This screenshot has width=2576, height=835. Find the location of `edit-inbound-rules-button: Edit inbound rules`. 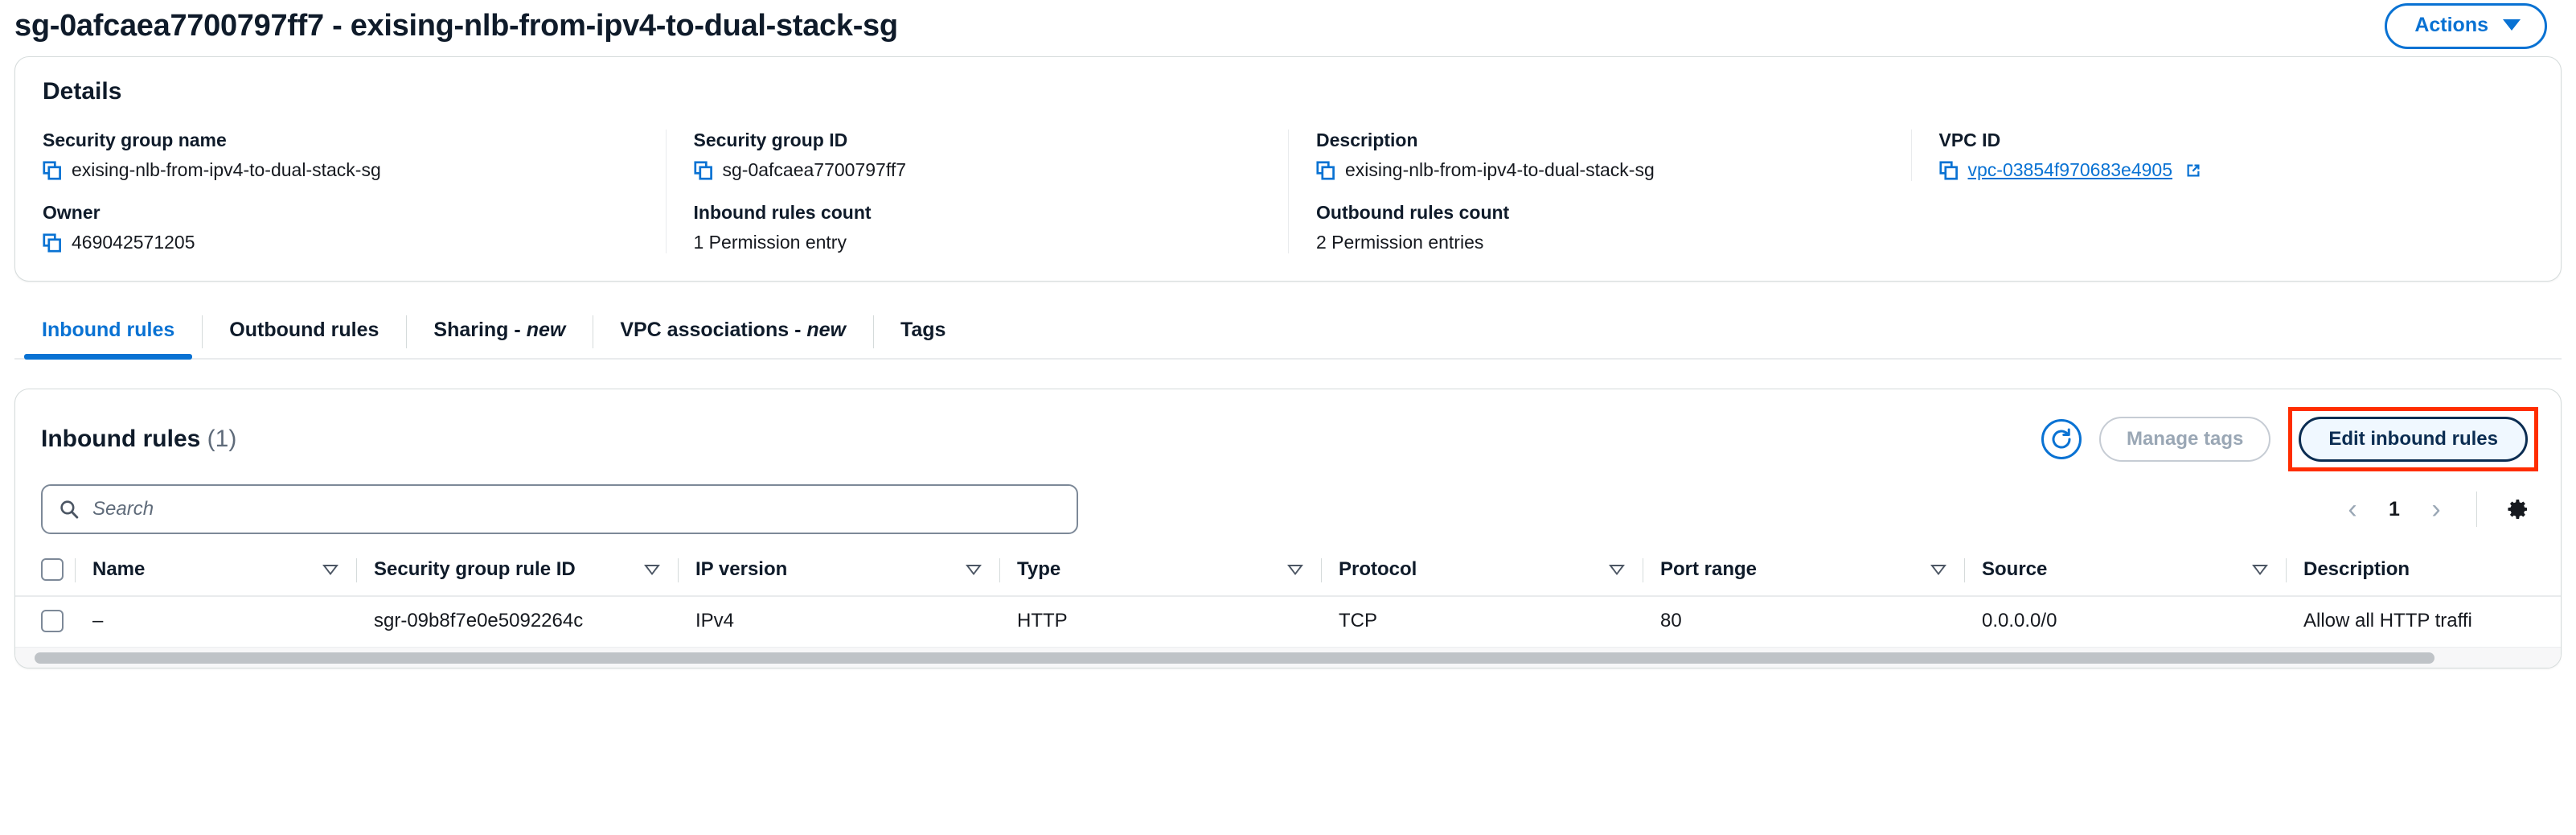

edit-inbound-rules-button: Edit inbound rules is located at coordinates (2413, 439).